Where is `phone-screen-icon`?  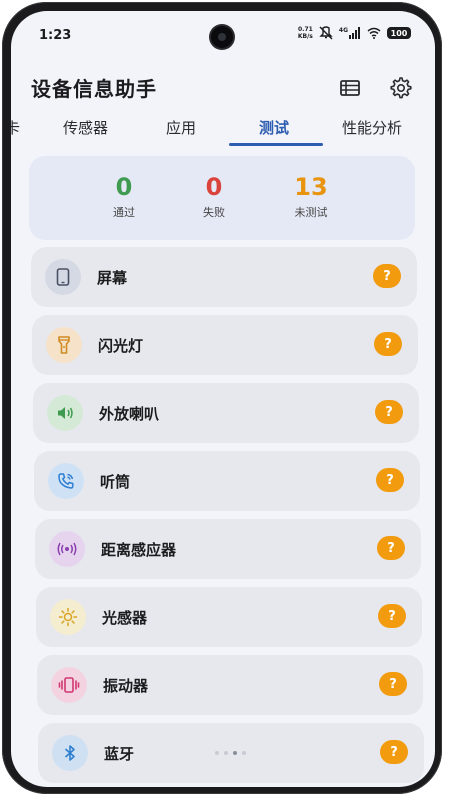 phone-screen-icon is located at coordinates (63, 277).